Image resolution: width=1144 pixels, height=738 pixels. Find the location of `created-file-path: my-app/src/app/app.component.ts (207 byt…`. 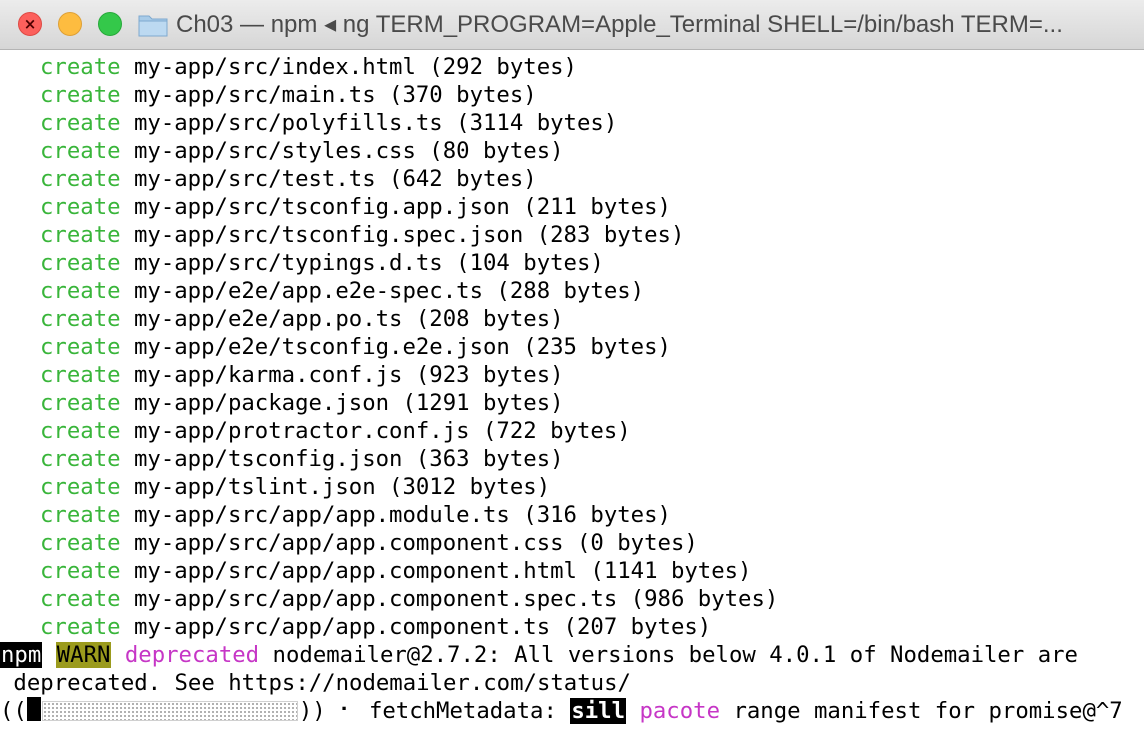

created-file-path: my-app/src/app/app.component.ts (207 byt… is located at coordinates (422, 627).